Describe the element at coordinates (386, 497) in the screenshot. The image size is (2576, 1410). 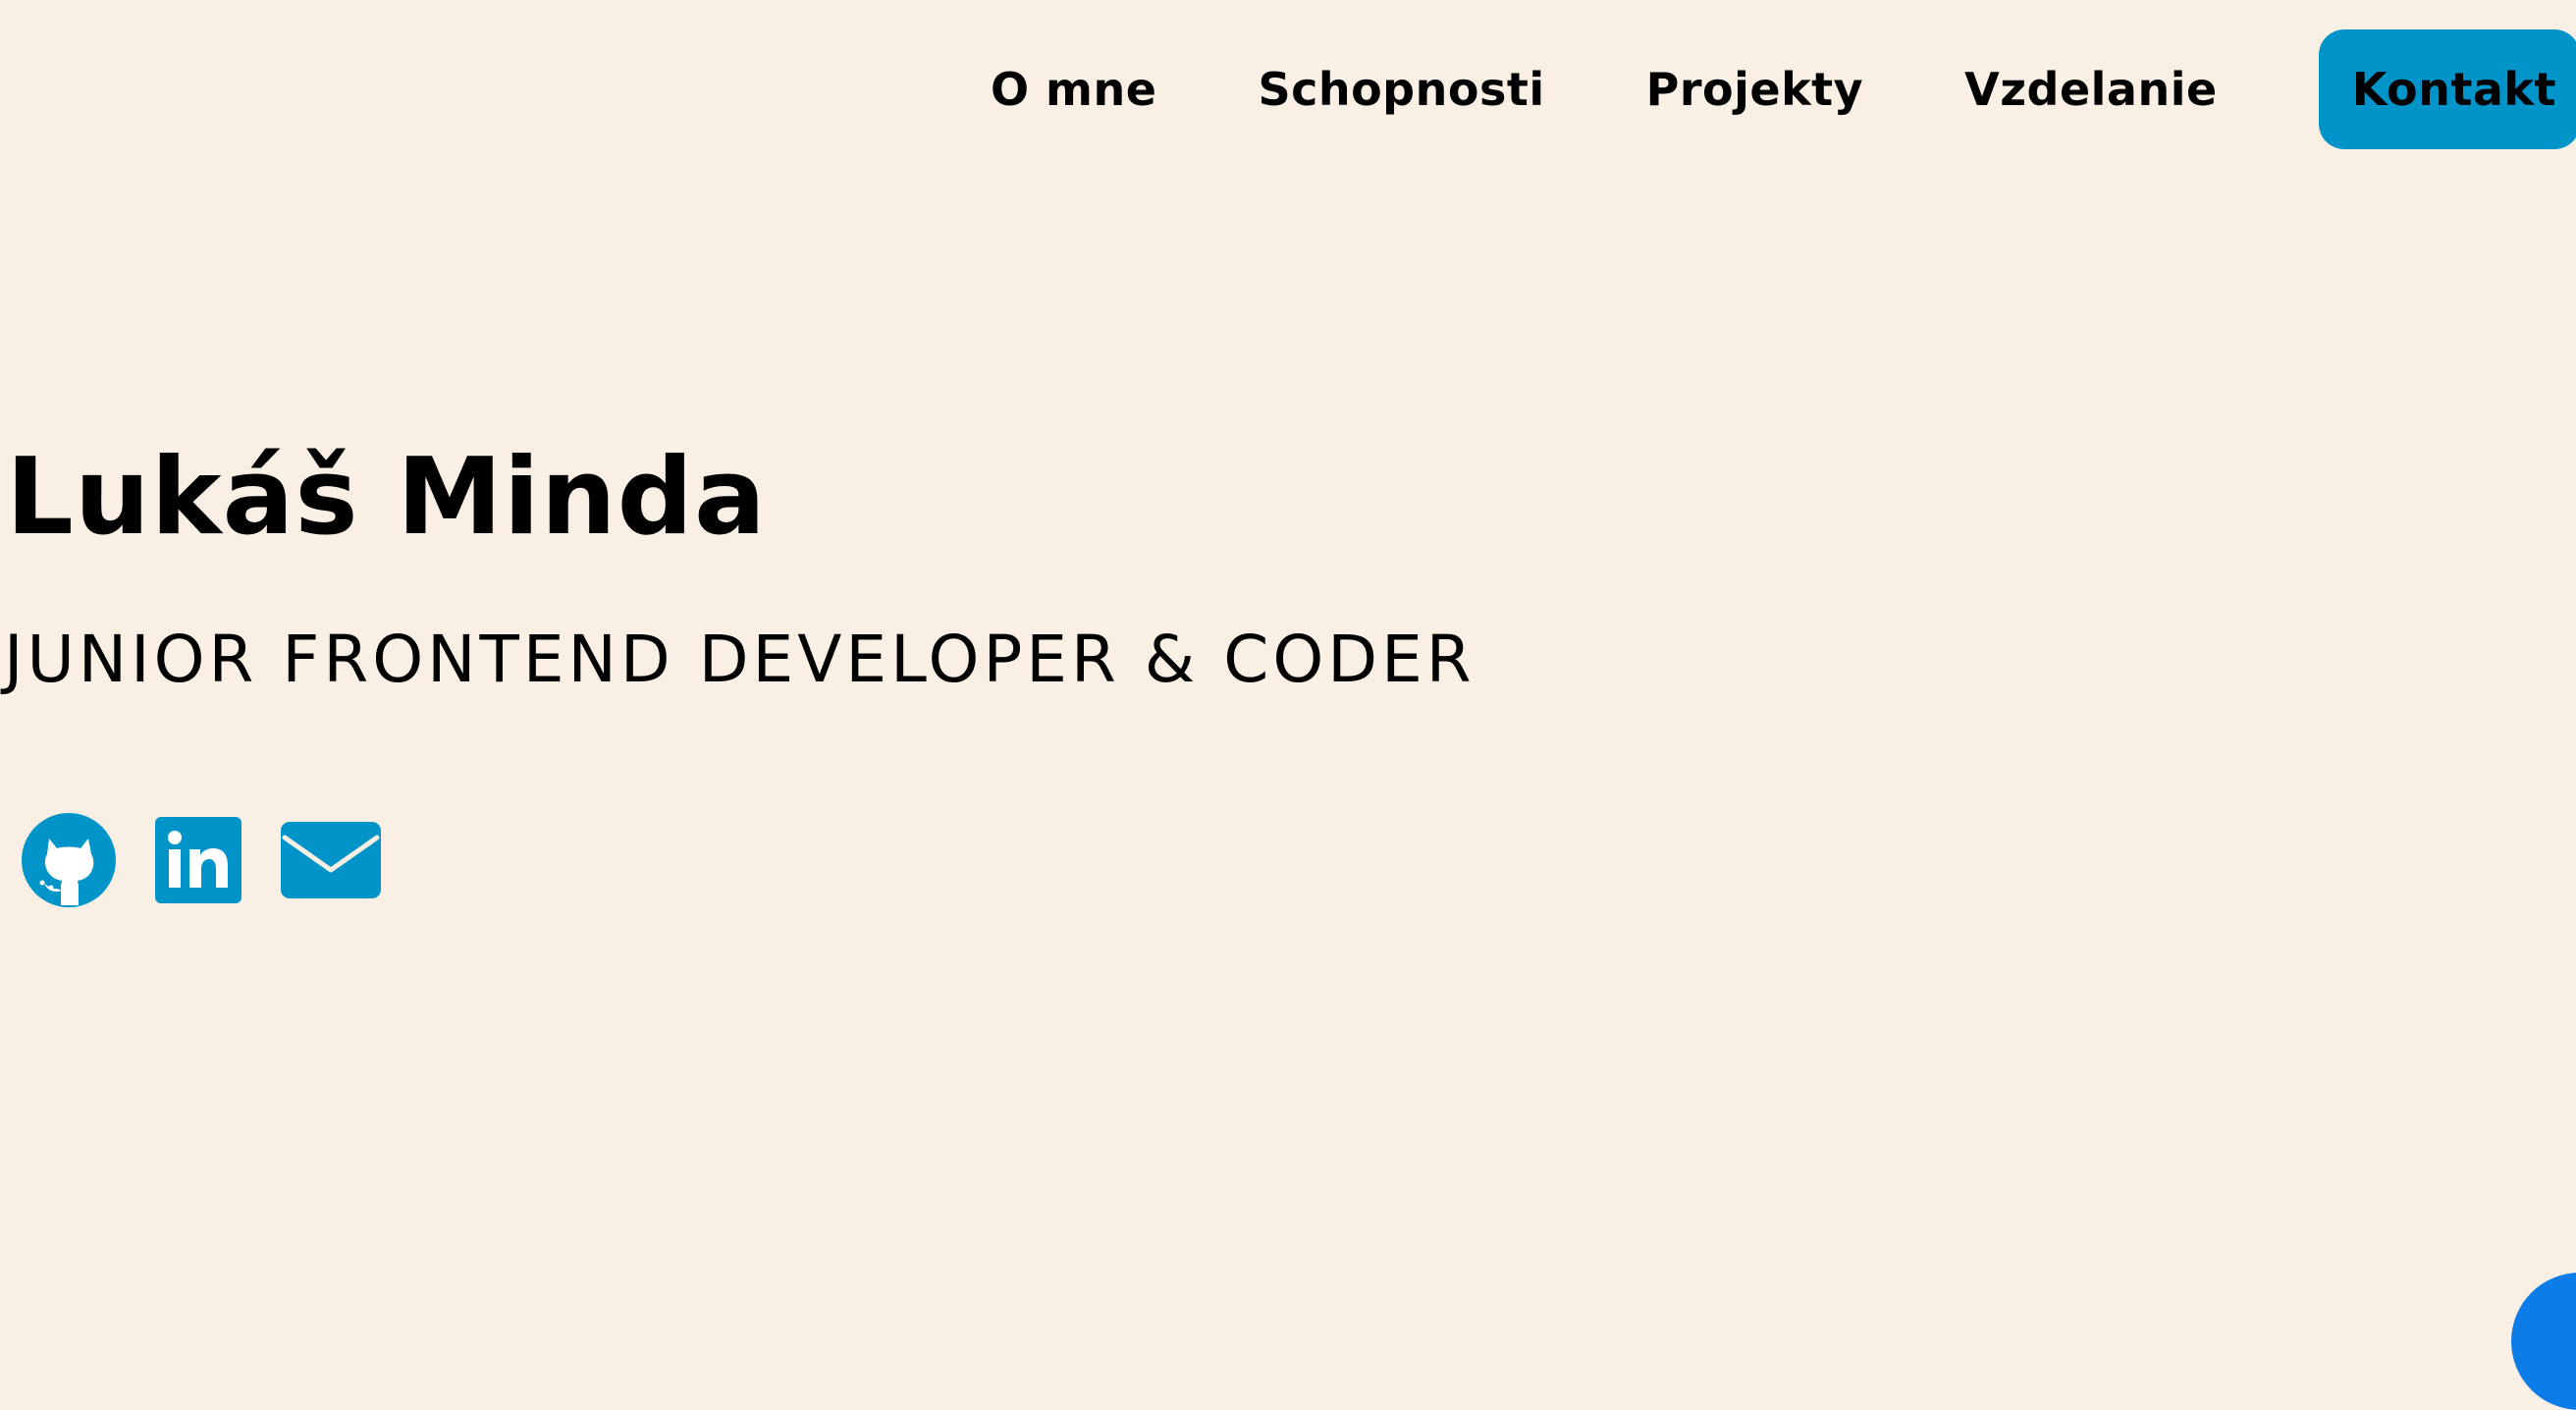
I see `hero-name: Lukáš Minda` at that location.